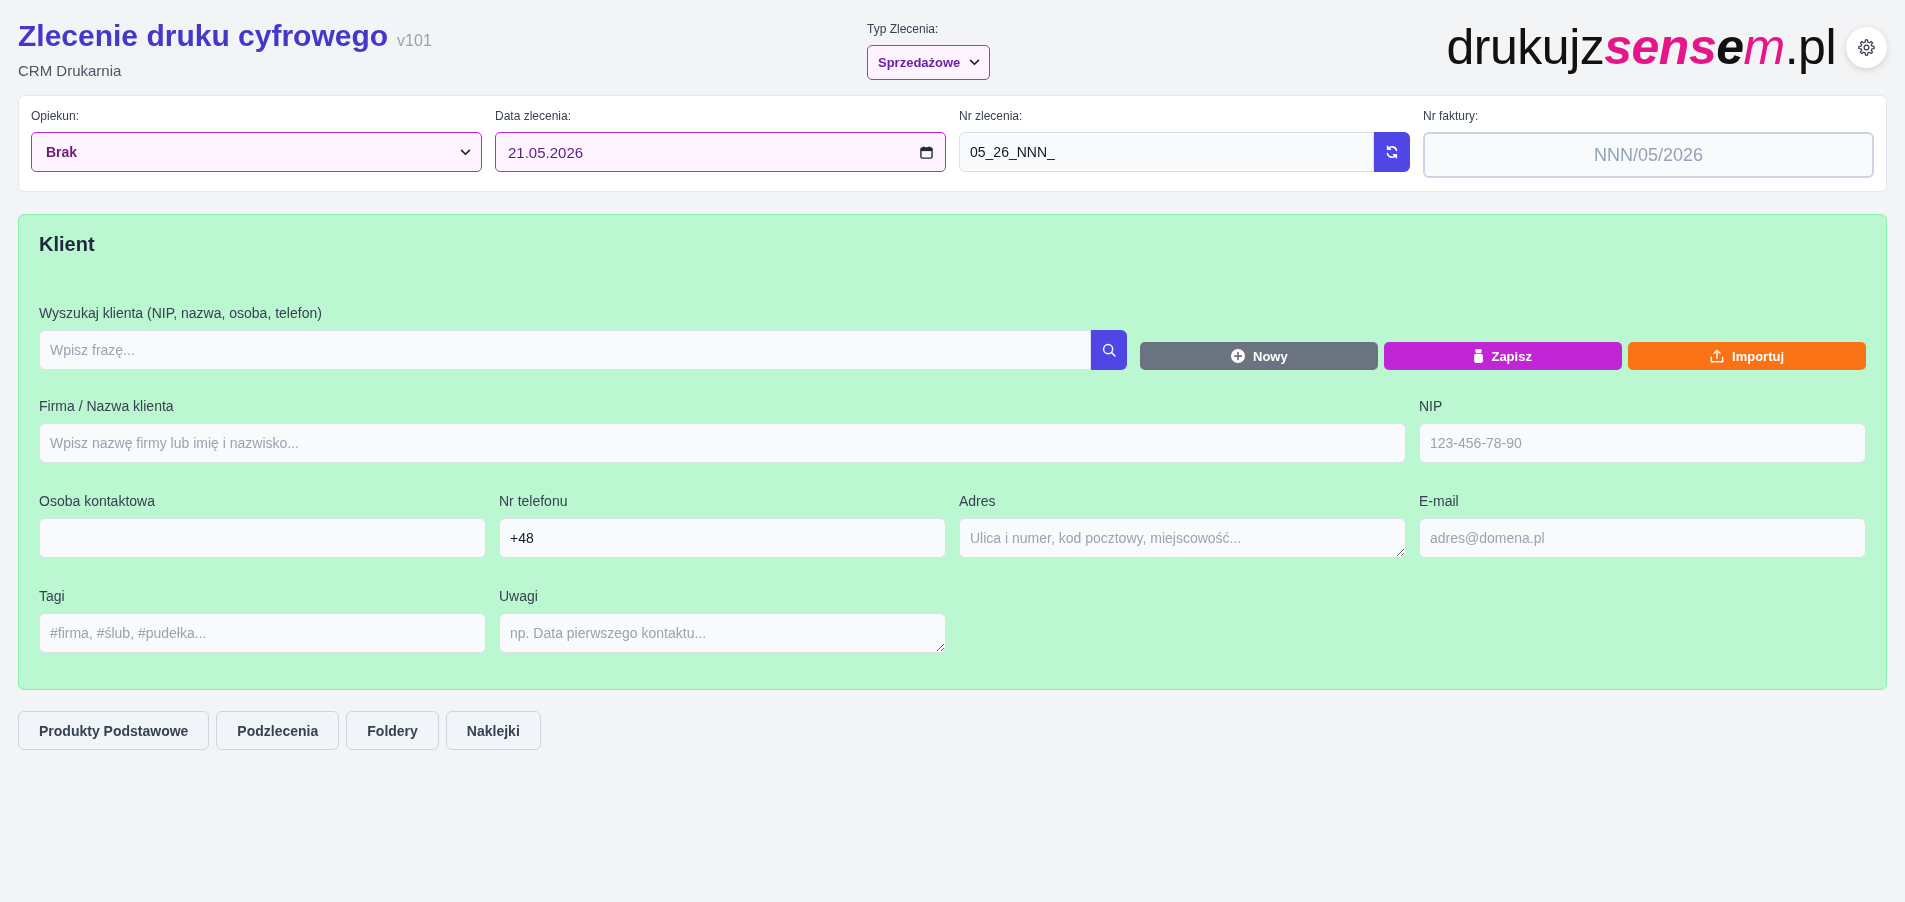 The height and width of the screenshot is (902, 1905). What do you see at coordinates (519, 596) in the screenshot?
I see `field-label: Uwagi` at bounding box center [519, 596].